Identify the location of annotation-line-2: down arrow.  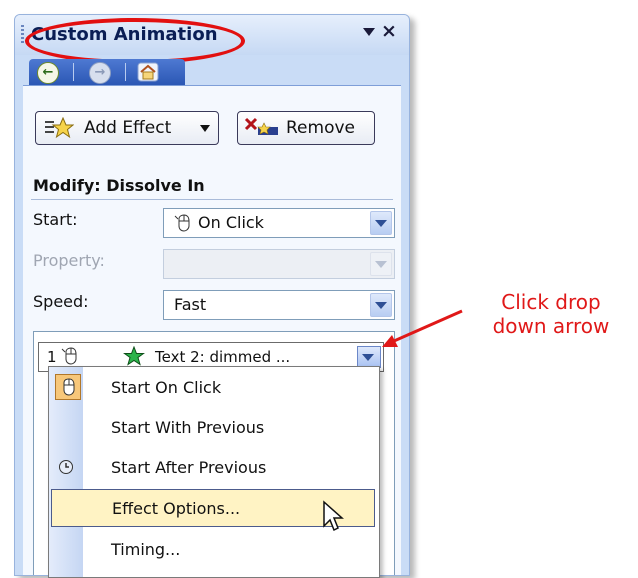
(551, 326).